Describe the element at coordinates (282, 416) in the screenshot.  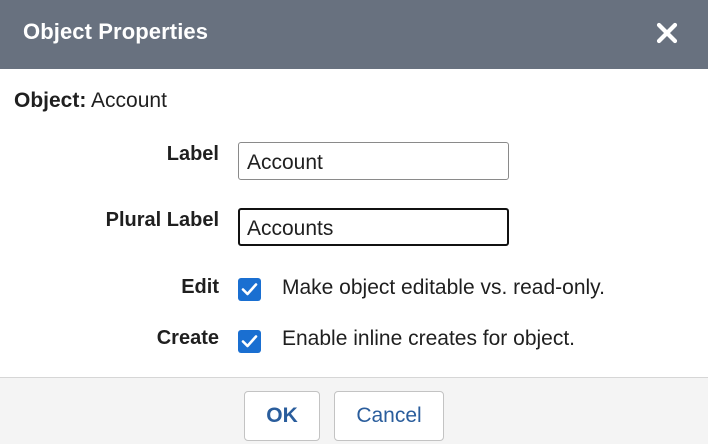
I see `ok-button: OK` at that location.